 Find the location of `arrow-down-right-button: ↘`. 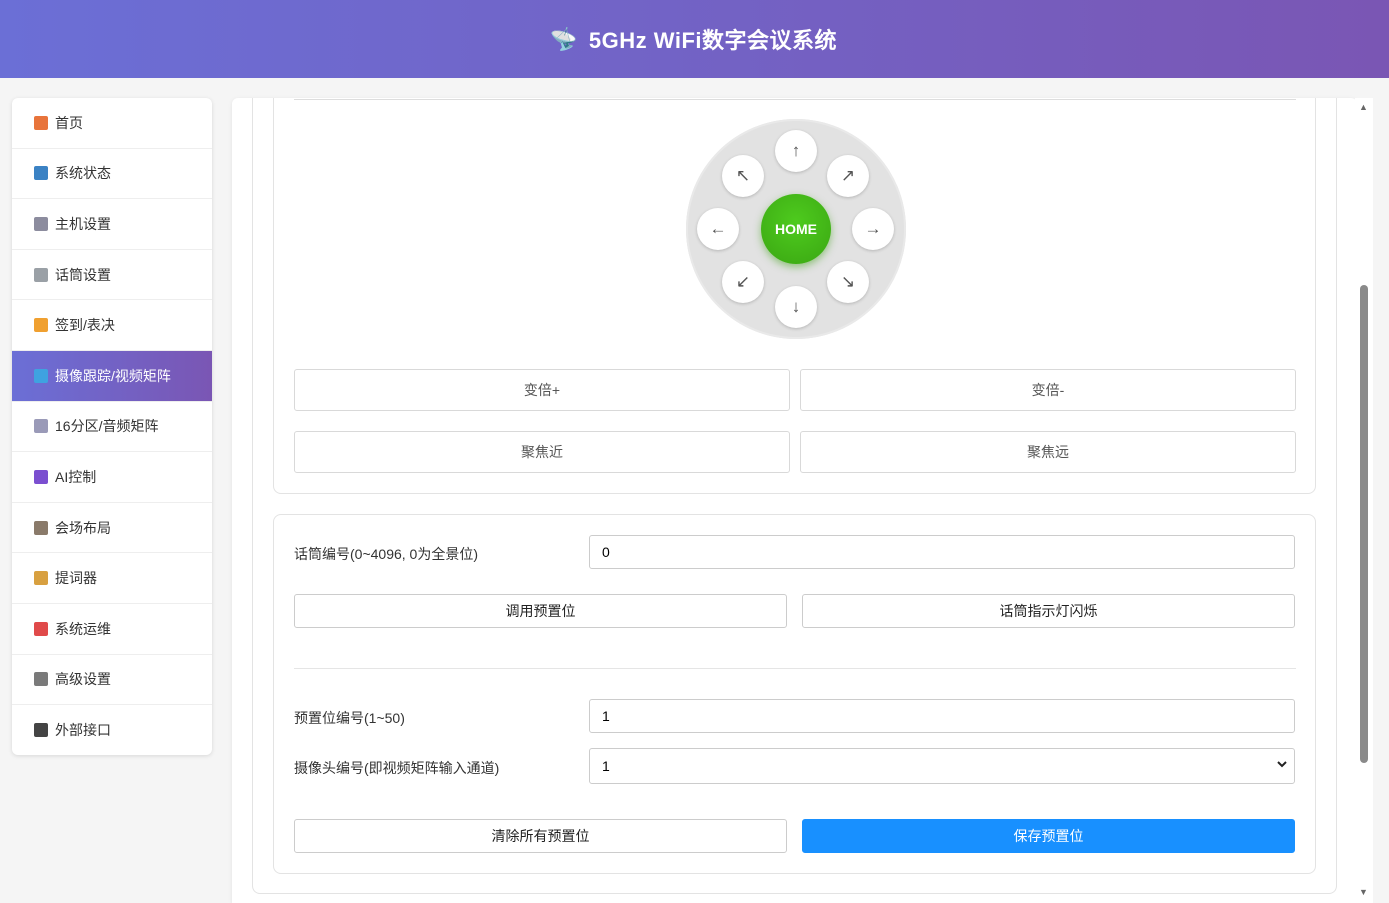

arrow-down-right-button: ↘ is located at coordinates (848, 282).